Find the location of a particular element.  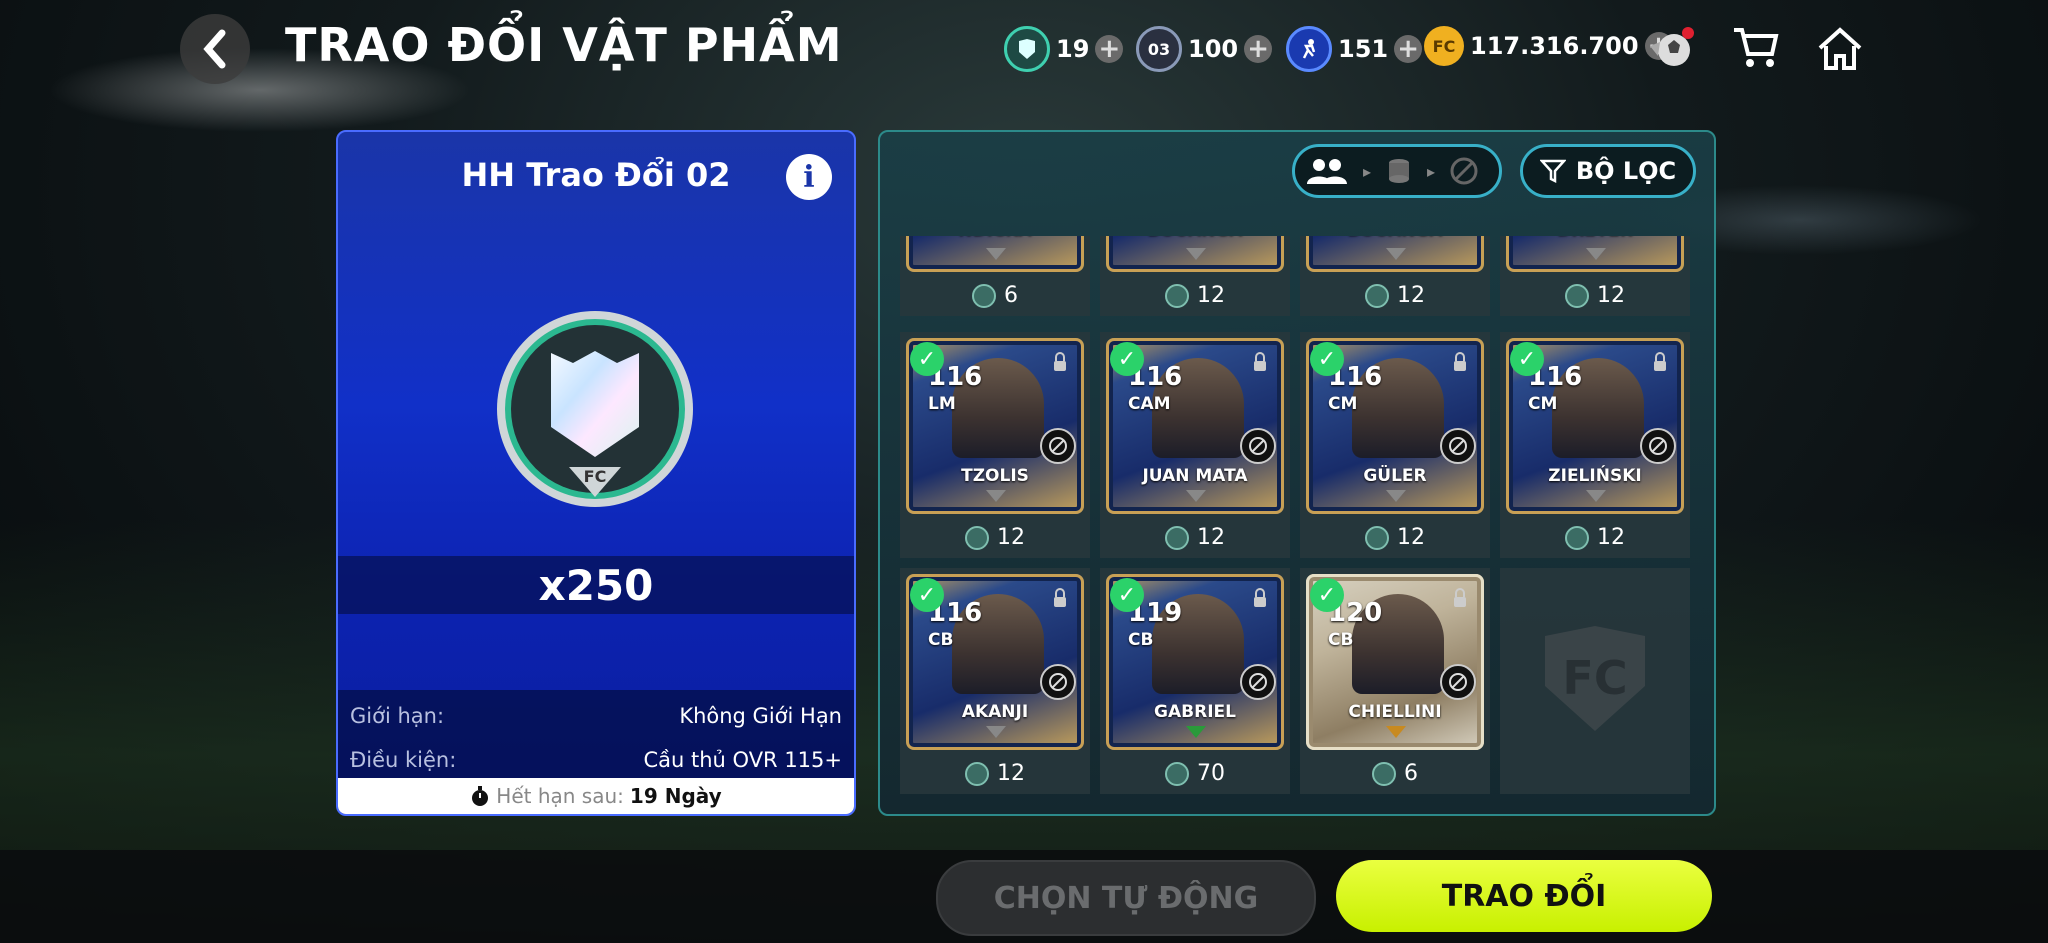

player-slot-partial: DREYER 12 is located at coordinates (1595, 276).